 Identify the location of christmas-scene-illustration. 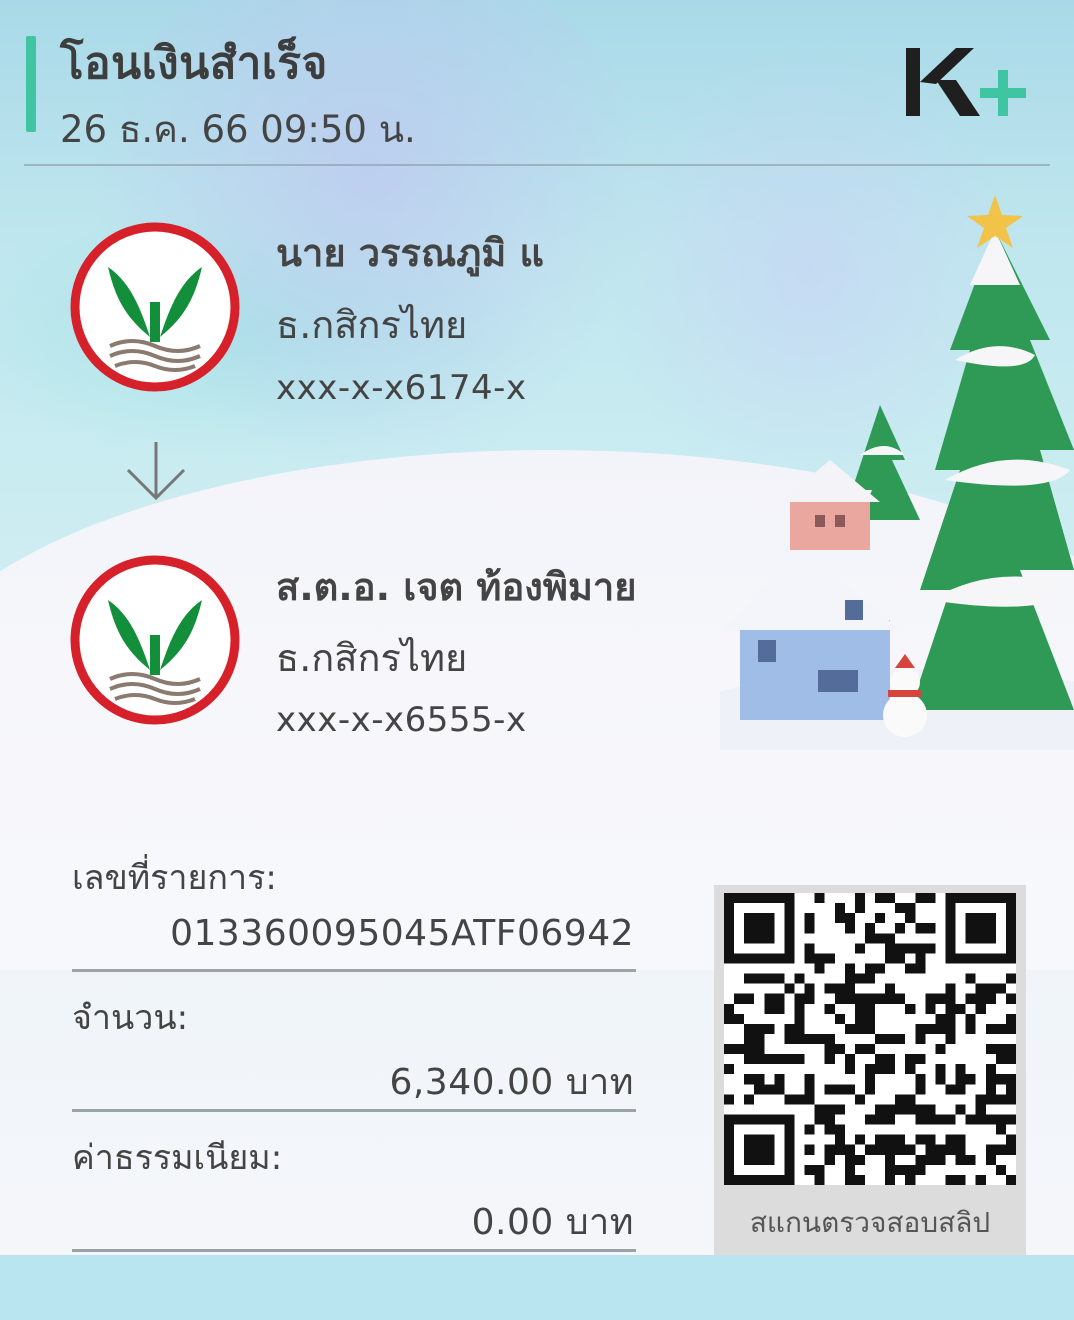
(897, 472).